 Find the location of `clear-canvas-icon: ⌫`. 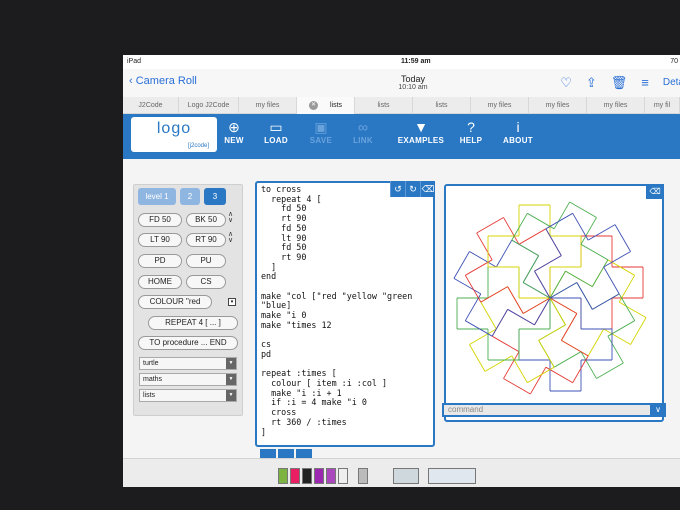

clear-canvas-icon: ⌫ is located at coordinates (655, 191).